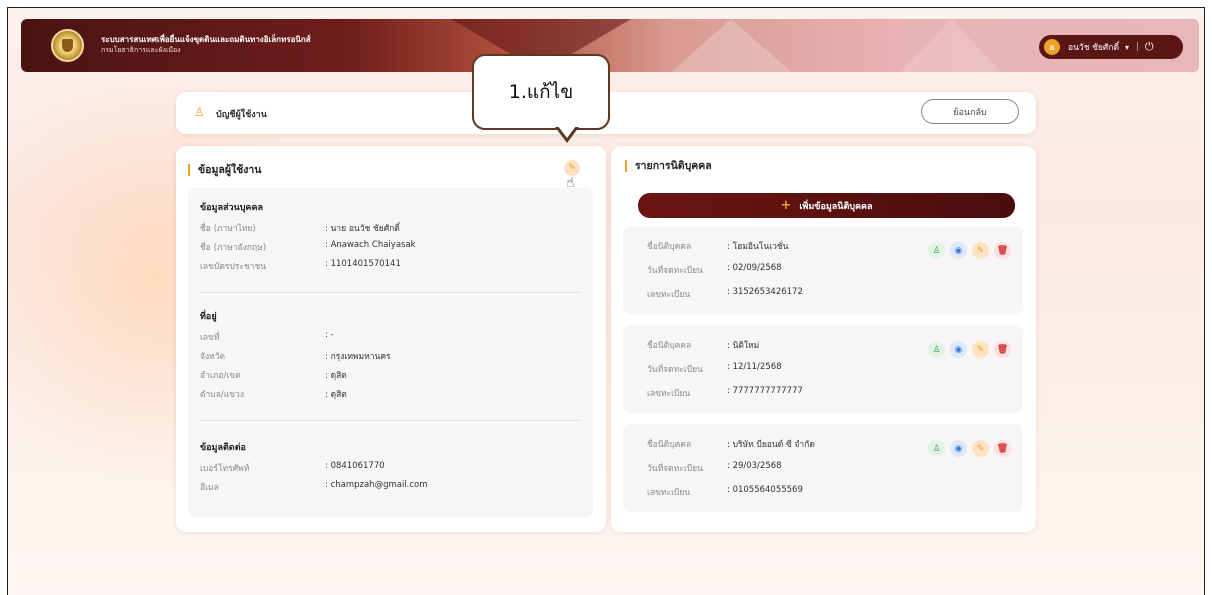 The height and width of the screenshot is (595, 1212). I want to click on info-row: เบอร์โทรศัพท์ : 0841061770, so click(390, 468).